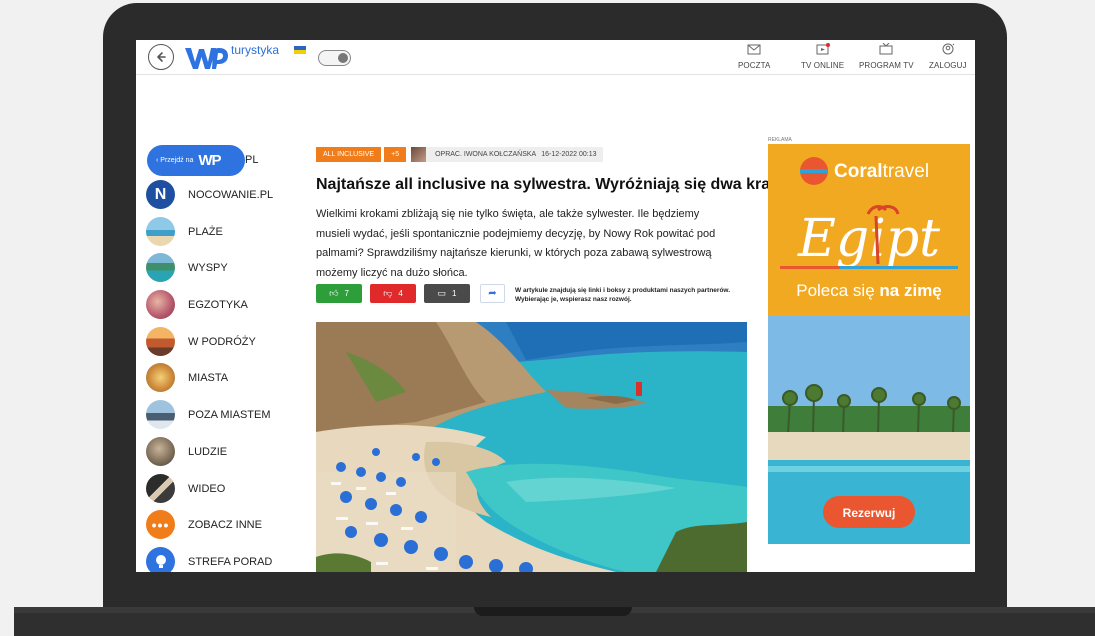 The height and width of the screenshot is (636, 1095). Describe the element at coordinates (209, 160) in the screenshot. I see `wp-logo-small: WP` at that location.